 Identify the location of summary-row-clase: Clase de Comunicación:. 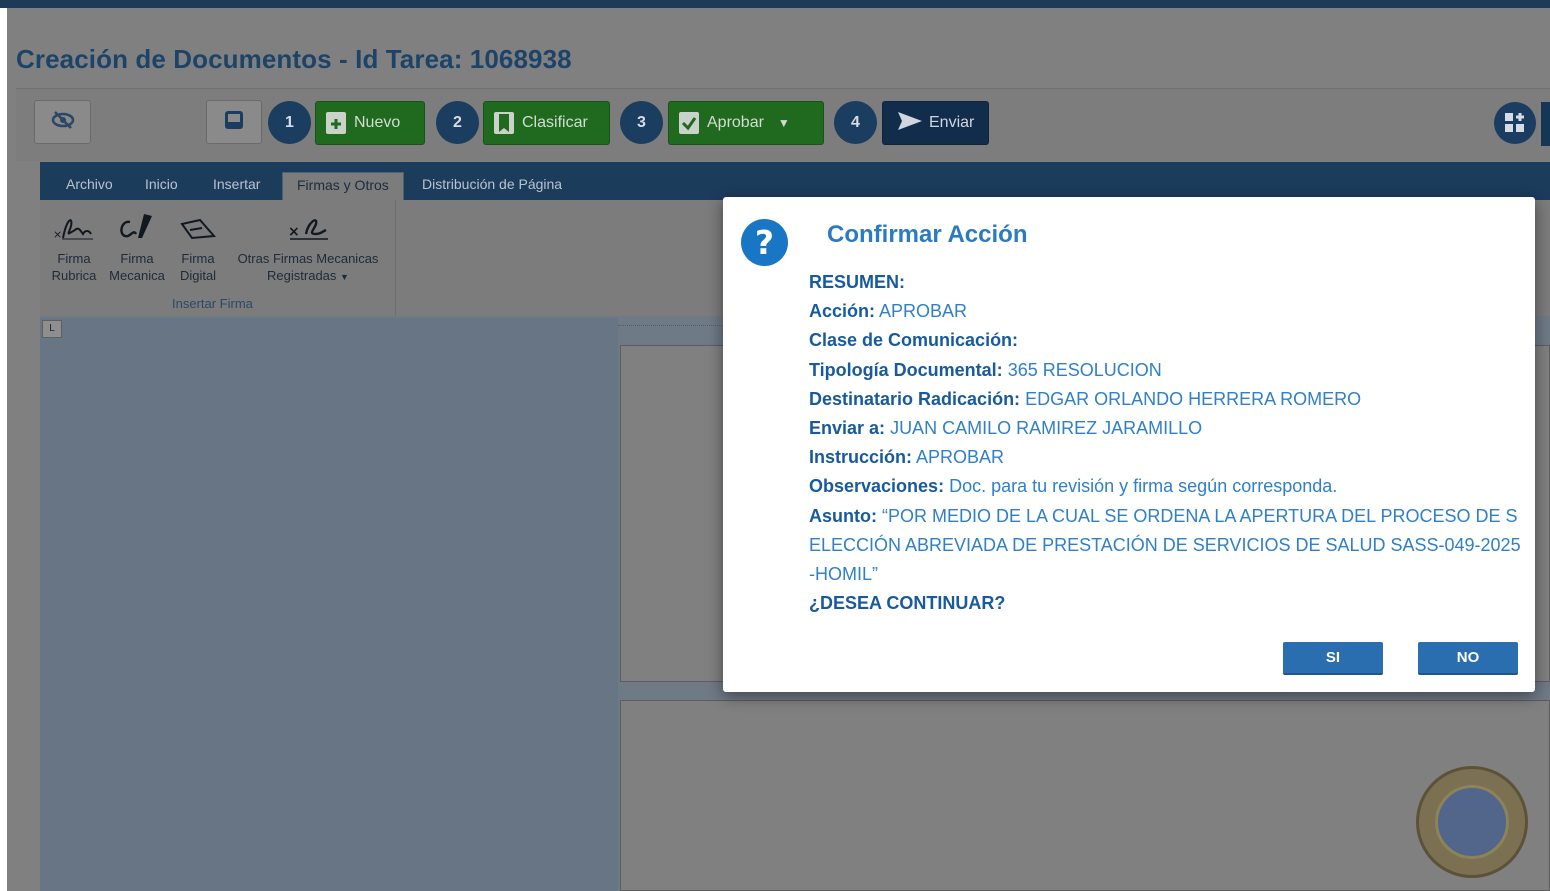
(1165, 340).